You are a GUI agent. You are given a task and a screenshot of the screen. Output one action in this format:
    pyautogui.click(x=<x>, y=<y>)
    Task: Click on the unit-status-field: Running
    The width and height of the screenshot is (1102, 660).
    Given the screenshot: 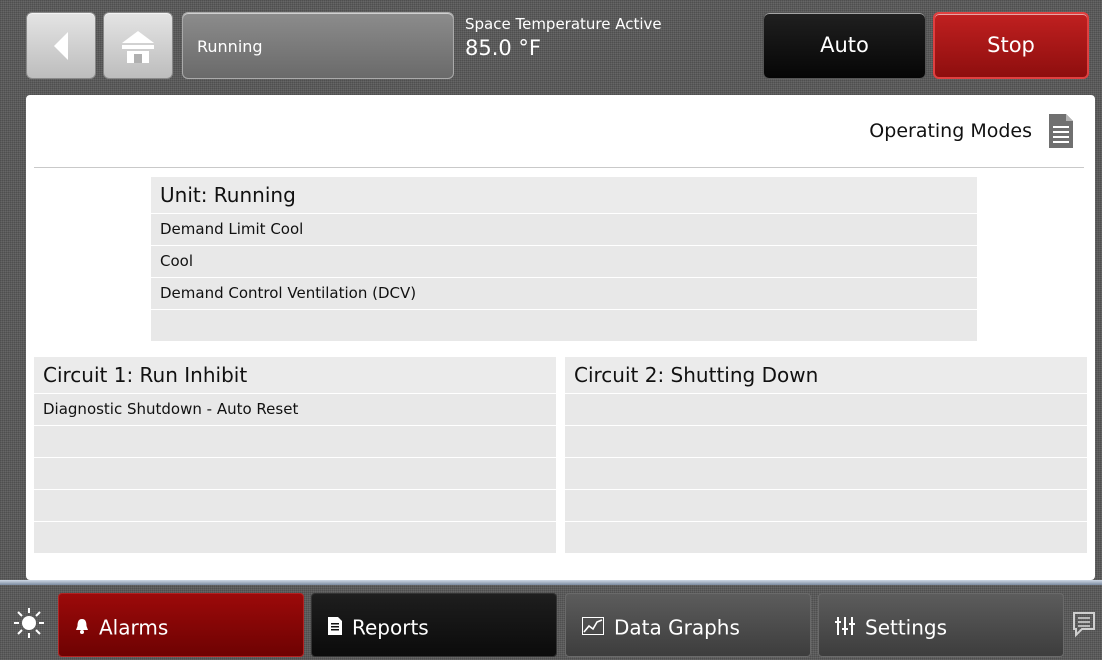 What is the action you would take?
    pyautogui.click(x=318, y=45)
    